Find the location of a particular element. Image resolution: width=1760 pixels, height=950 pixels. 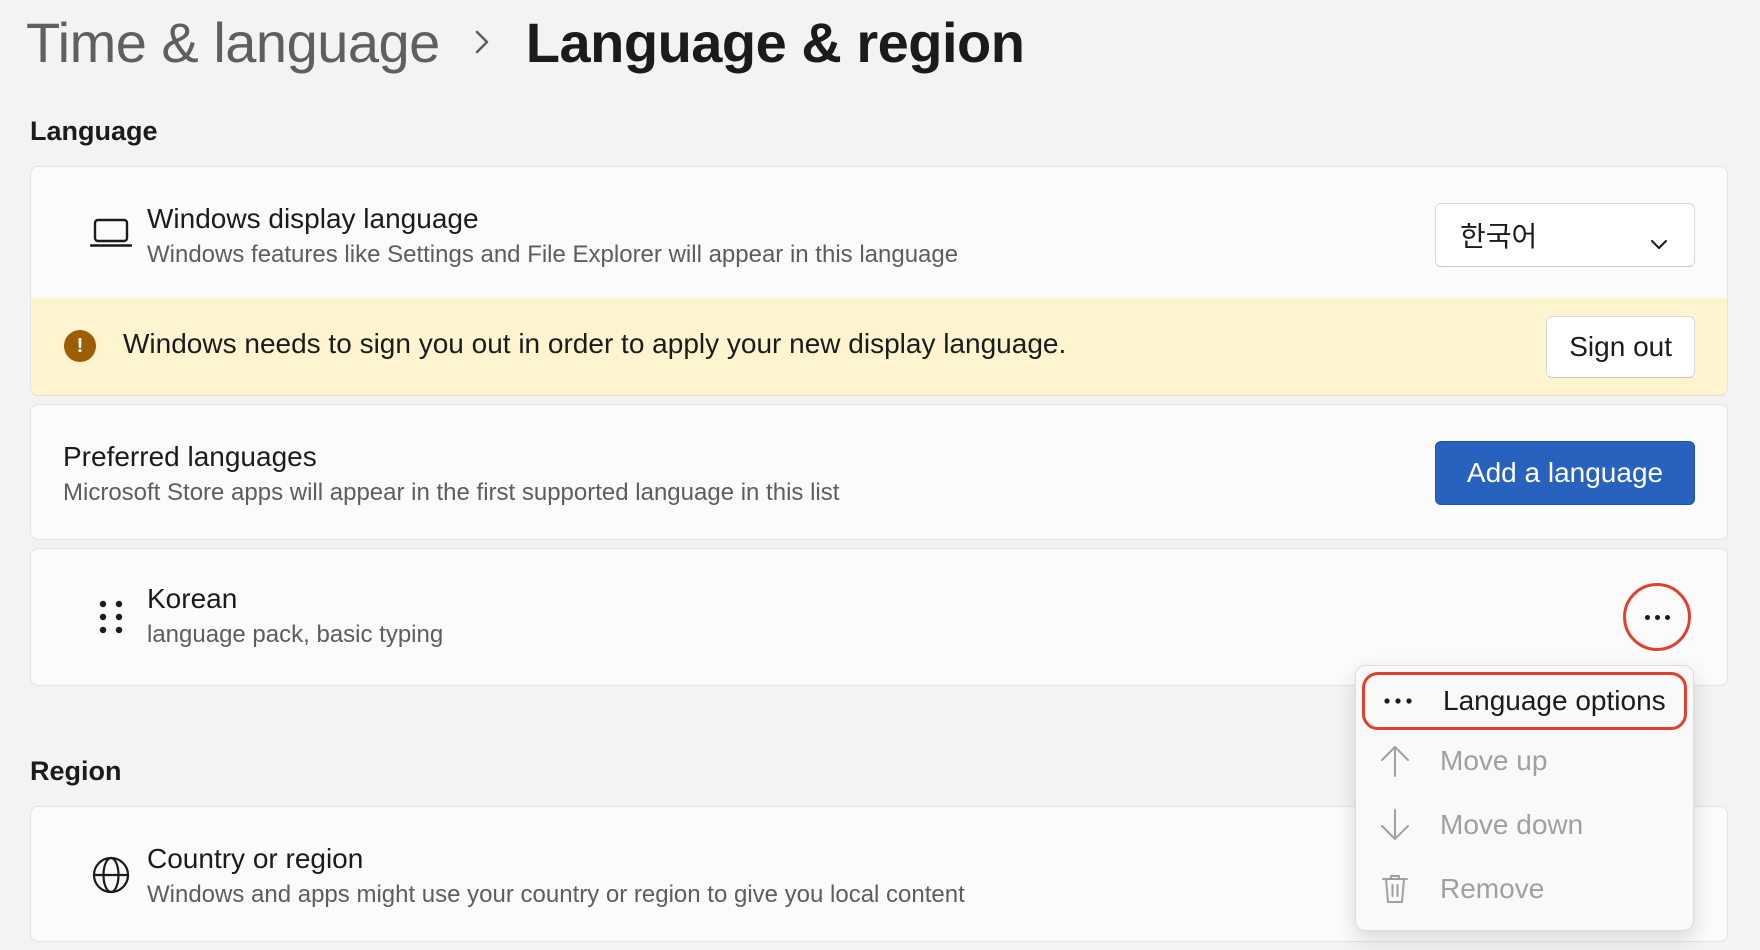

warning-icon: ! is located at coordinates (80, 346).